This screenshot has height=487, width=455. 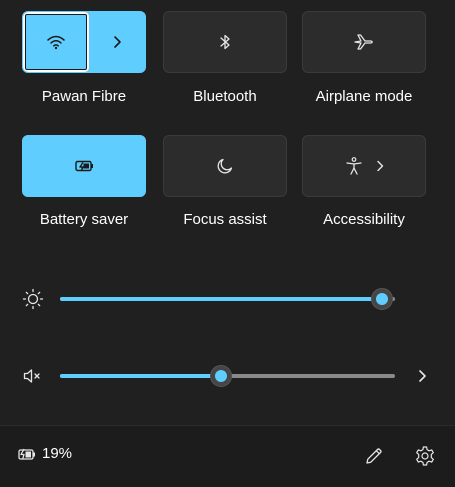 What do you see at coordinates (33, 299) in the screenshot?
I see `brightness-icon` at bounding box center [33, 299].